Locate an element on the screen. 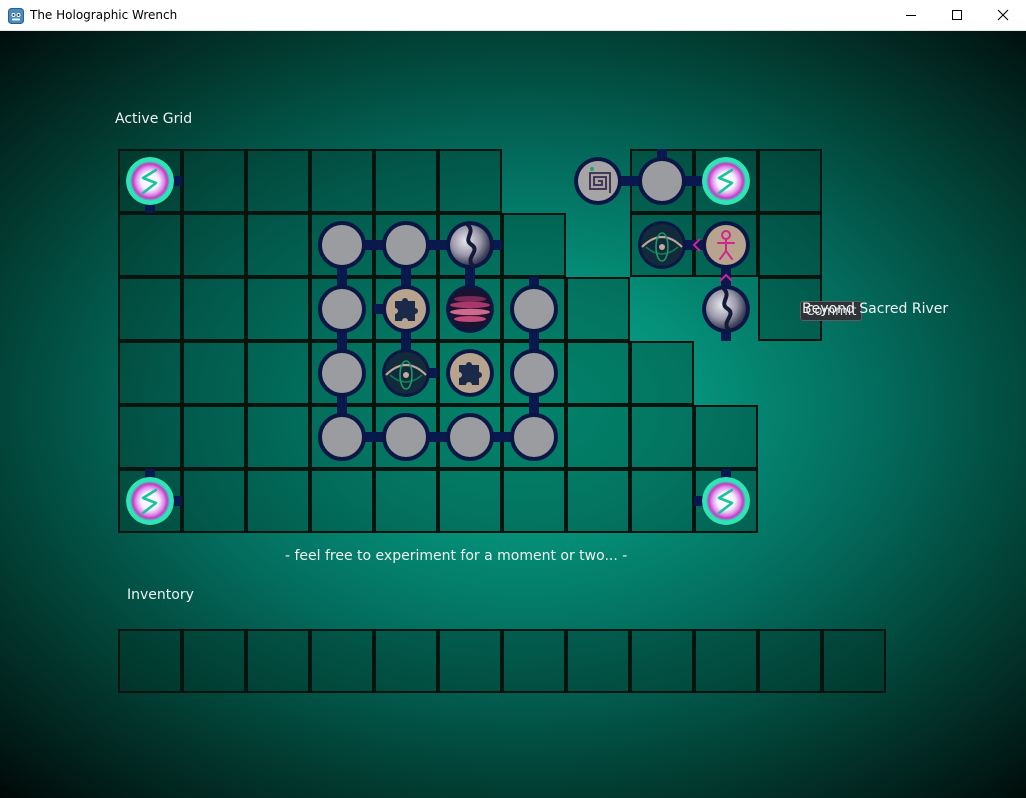 The width and height of the screenshot is (1026, 798). maximize-icon is located at coordinates (957, 15).